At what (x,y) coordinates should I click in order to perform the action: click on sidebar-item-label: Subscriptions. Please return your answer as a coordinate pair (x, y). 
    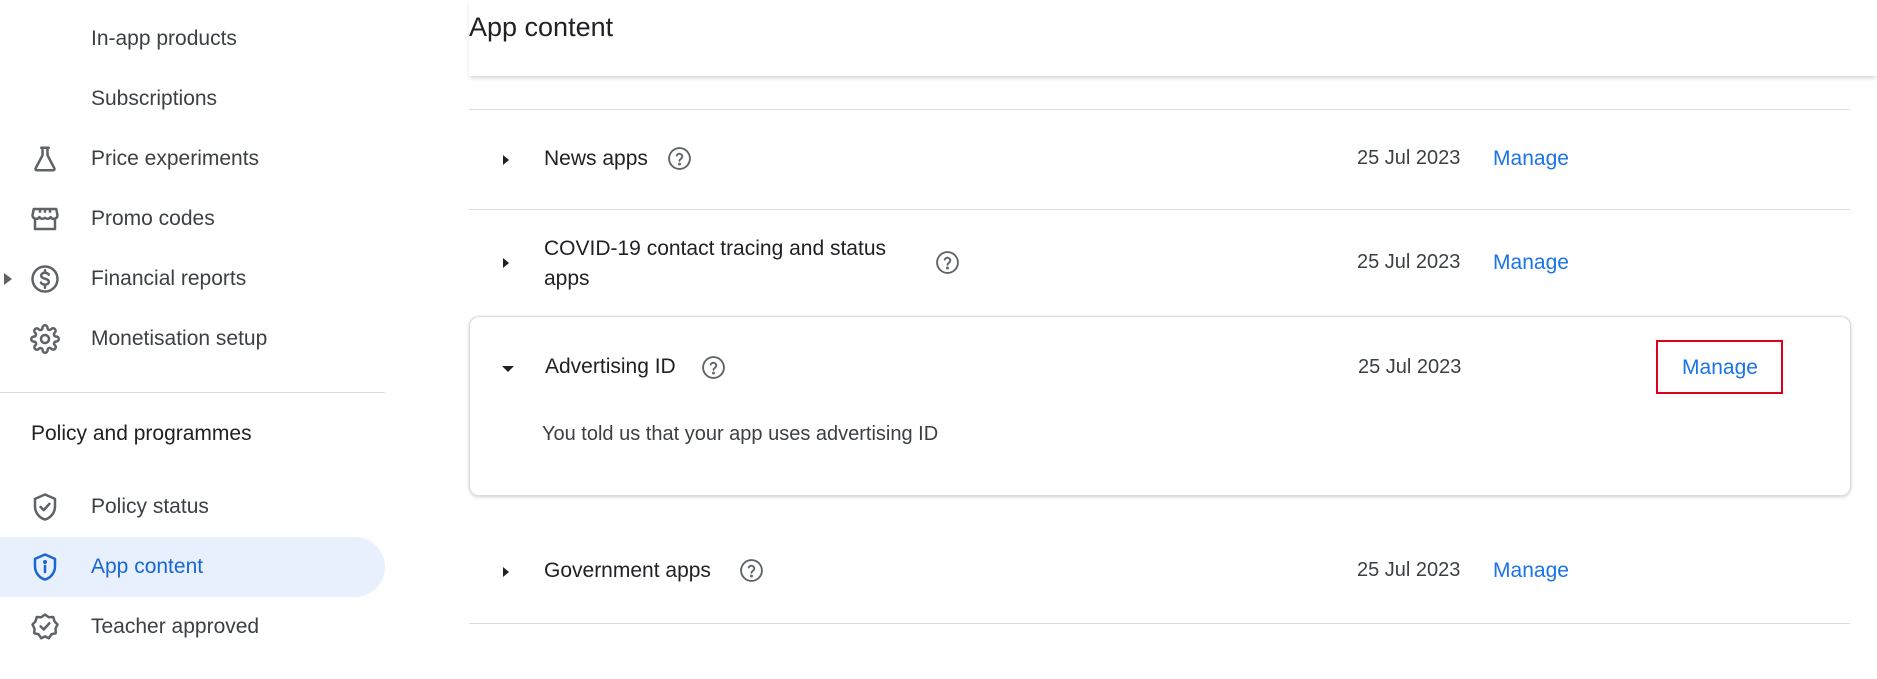
    Looking at the image, I should click on (154, 98).